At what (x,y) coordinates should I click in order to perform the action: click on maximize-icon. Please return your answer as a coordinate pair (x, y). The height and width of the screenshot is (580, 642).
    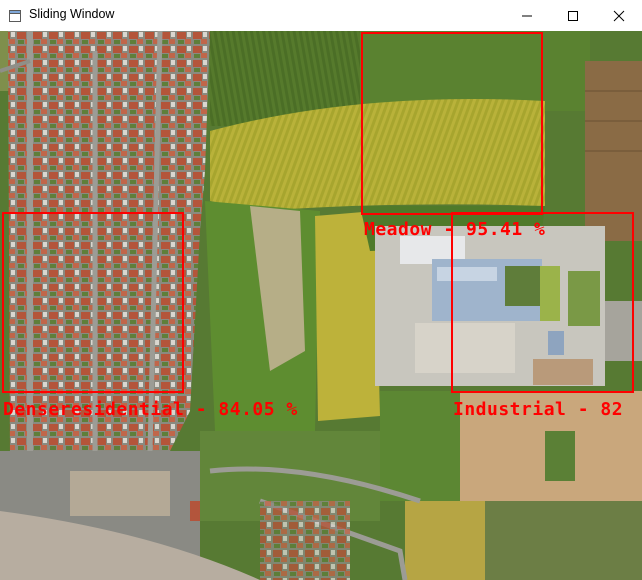
    Looking at the image, I should click on (573, 16).